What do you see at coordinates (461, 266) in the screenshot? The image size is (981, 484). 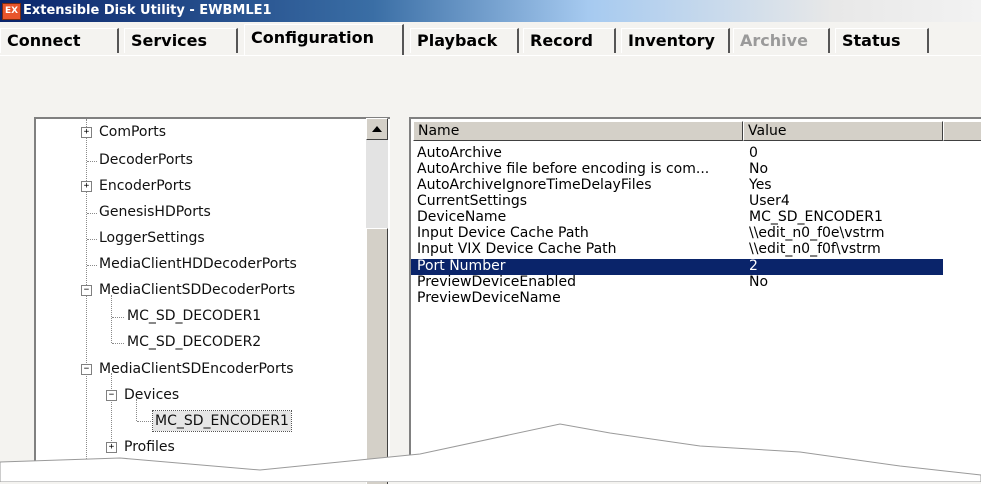 I see `property-name: Port Number` at bounding box center [461, 266].